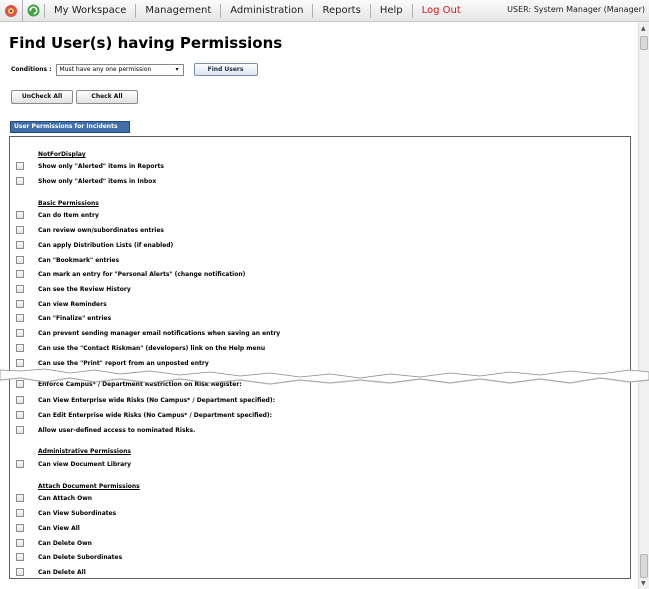  What do you see at coordinates (79, 260) in the screenshot?
I see `permission-label: Can "Bookmark" entries` at bounding box center [79, 260].